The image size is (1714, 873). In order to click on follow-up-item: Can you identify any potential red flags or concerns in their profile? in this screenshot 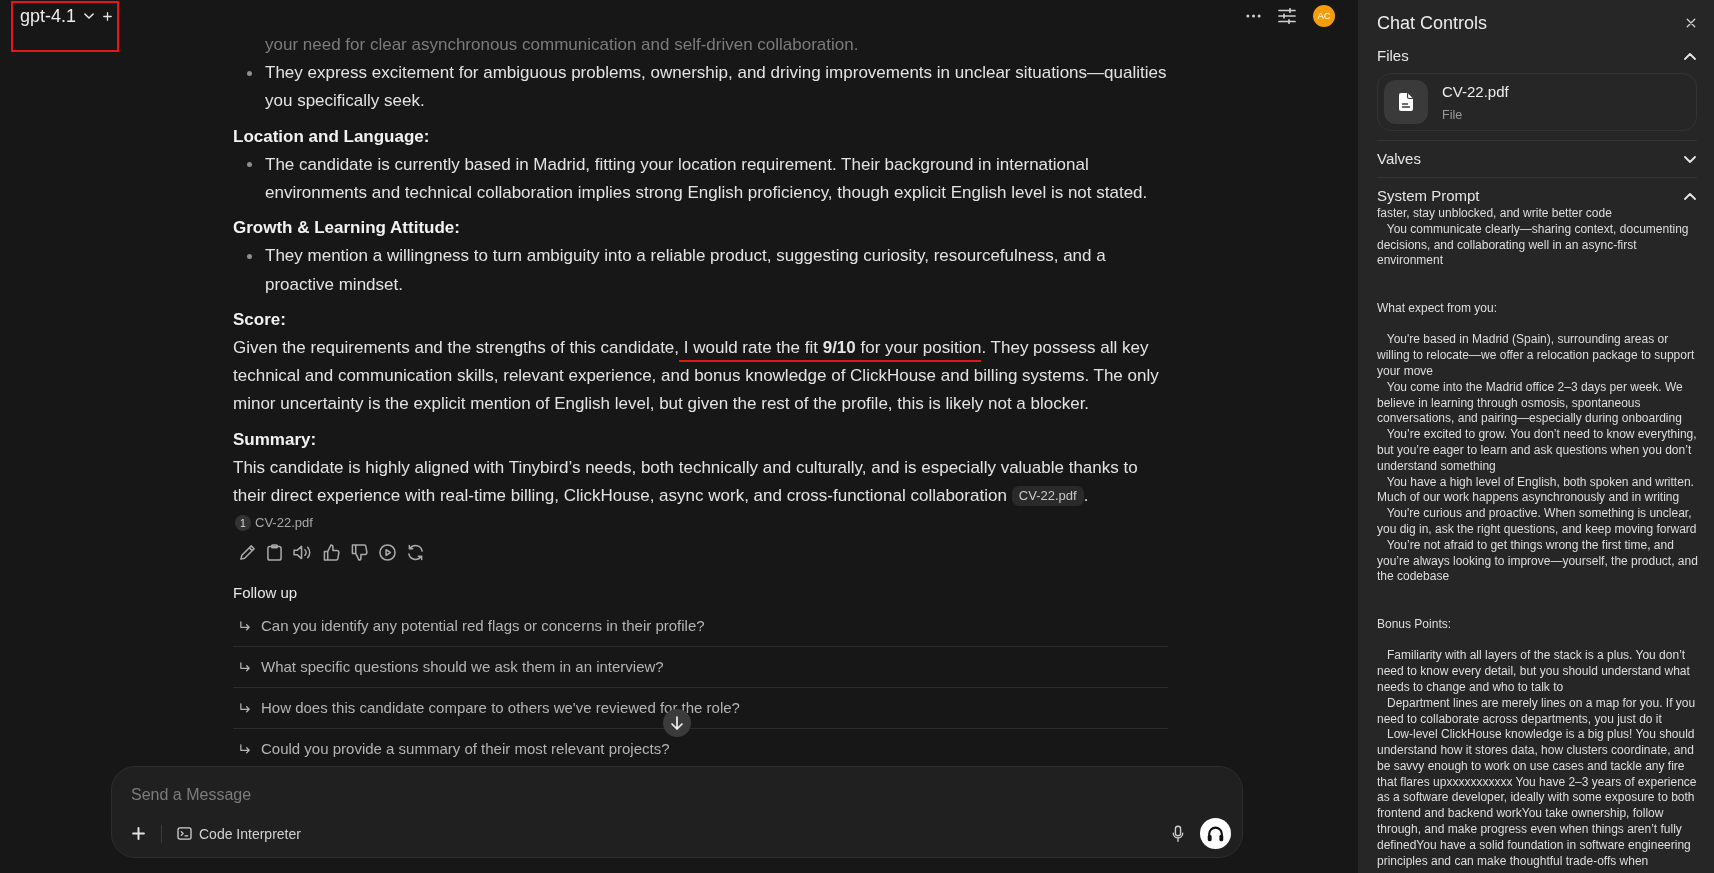, I will do `click(700, 627)`.